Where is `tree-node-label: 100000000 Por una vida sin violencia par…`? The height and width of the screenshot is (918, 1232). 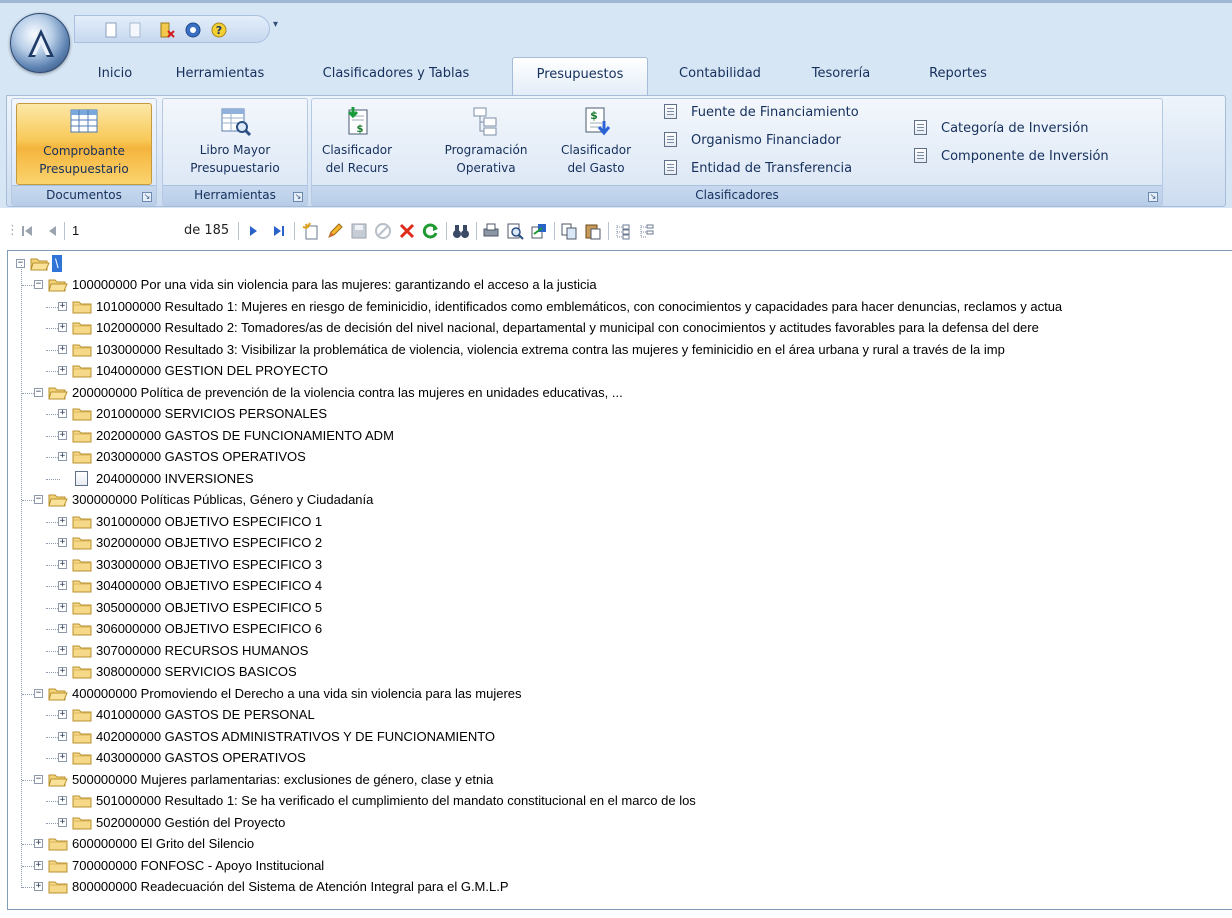
tree-node-label: 100000000 Por una vida sin violencia par… is located at coordinates (334, 284).